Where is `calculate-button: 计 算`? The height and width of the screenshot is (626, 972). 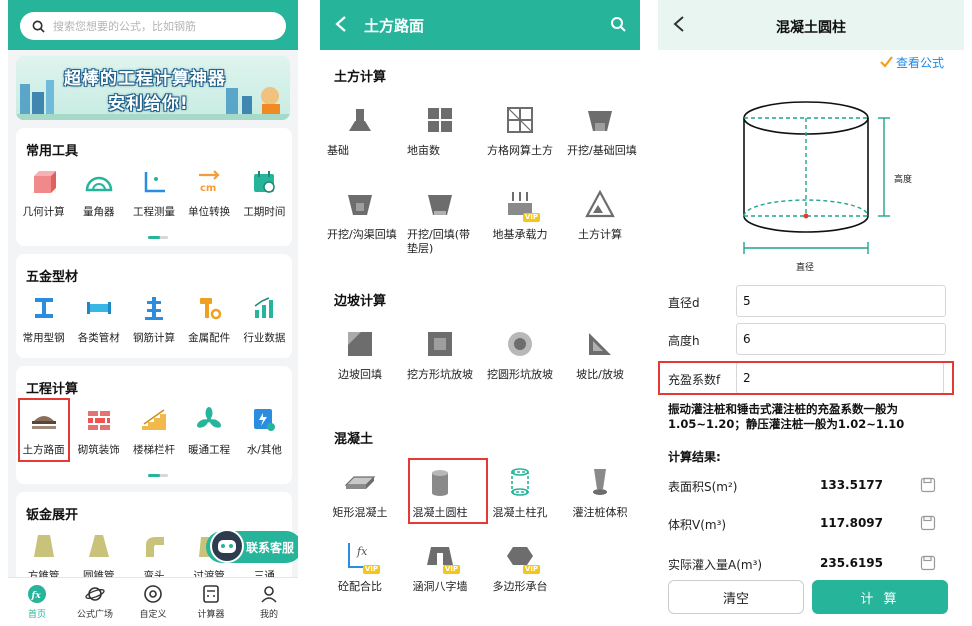 calculate-button: 计 算 is located at coordinates (880, 597).